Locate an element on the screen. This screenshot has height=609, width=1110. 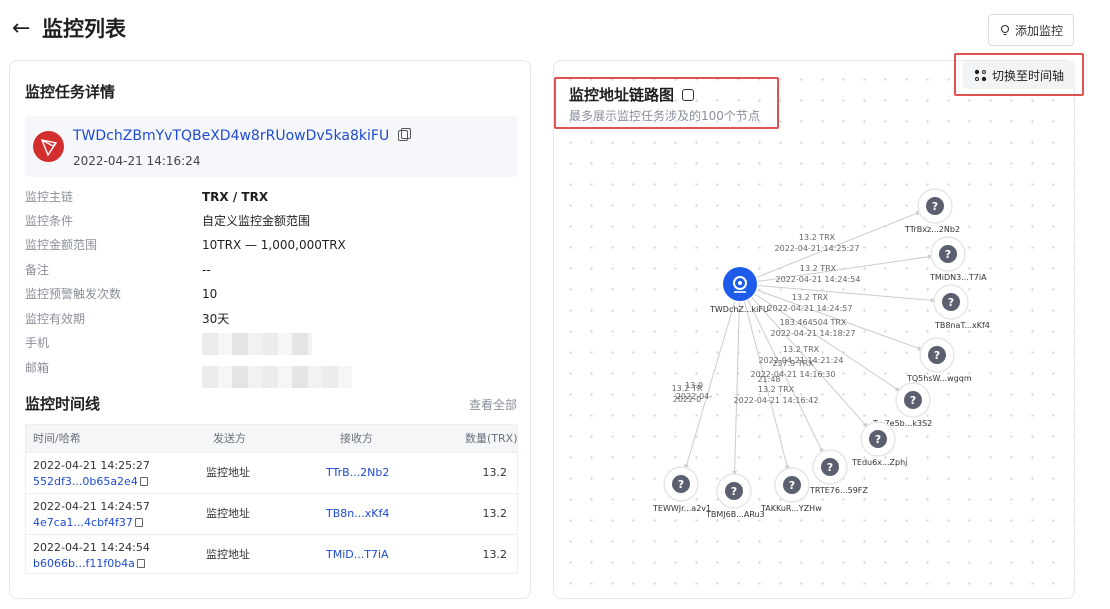
monitored-address: TWDchZBmYvTQBeXD4w8rRUowDv5ka8kiFU is located at coordinates (231, 136).